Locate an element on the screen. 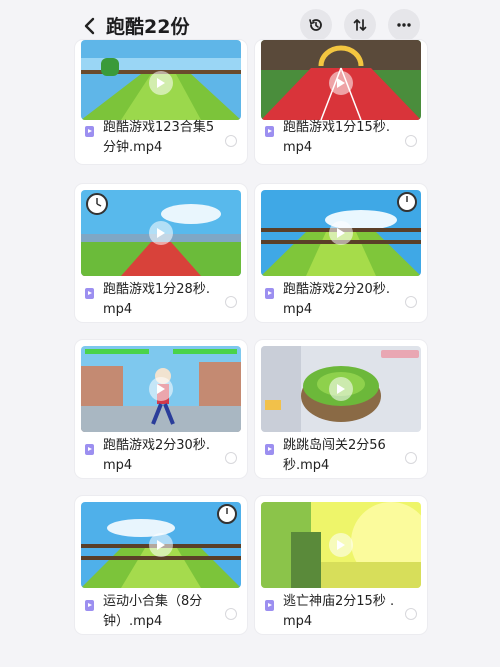 Image resolution: width=500 pixels, height=667 pixels. file-card: 跑酷游戏2分30秒.mp4 is located at coordinates (161, 409).